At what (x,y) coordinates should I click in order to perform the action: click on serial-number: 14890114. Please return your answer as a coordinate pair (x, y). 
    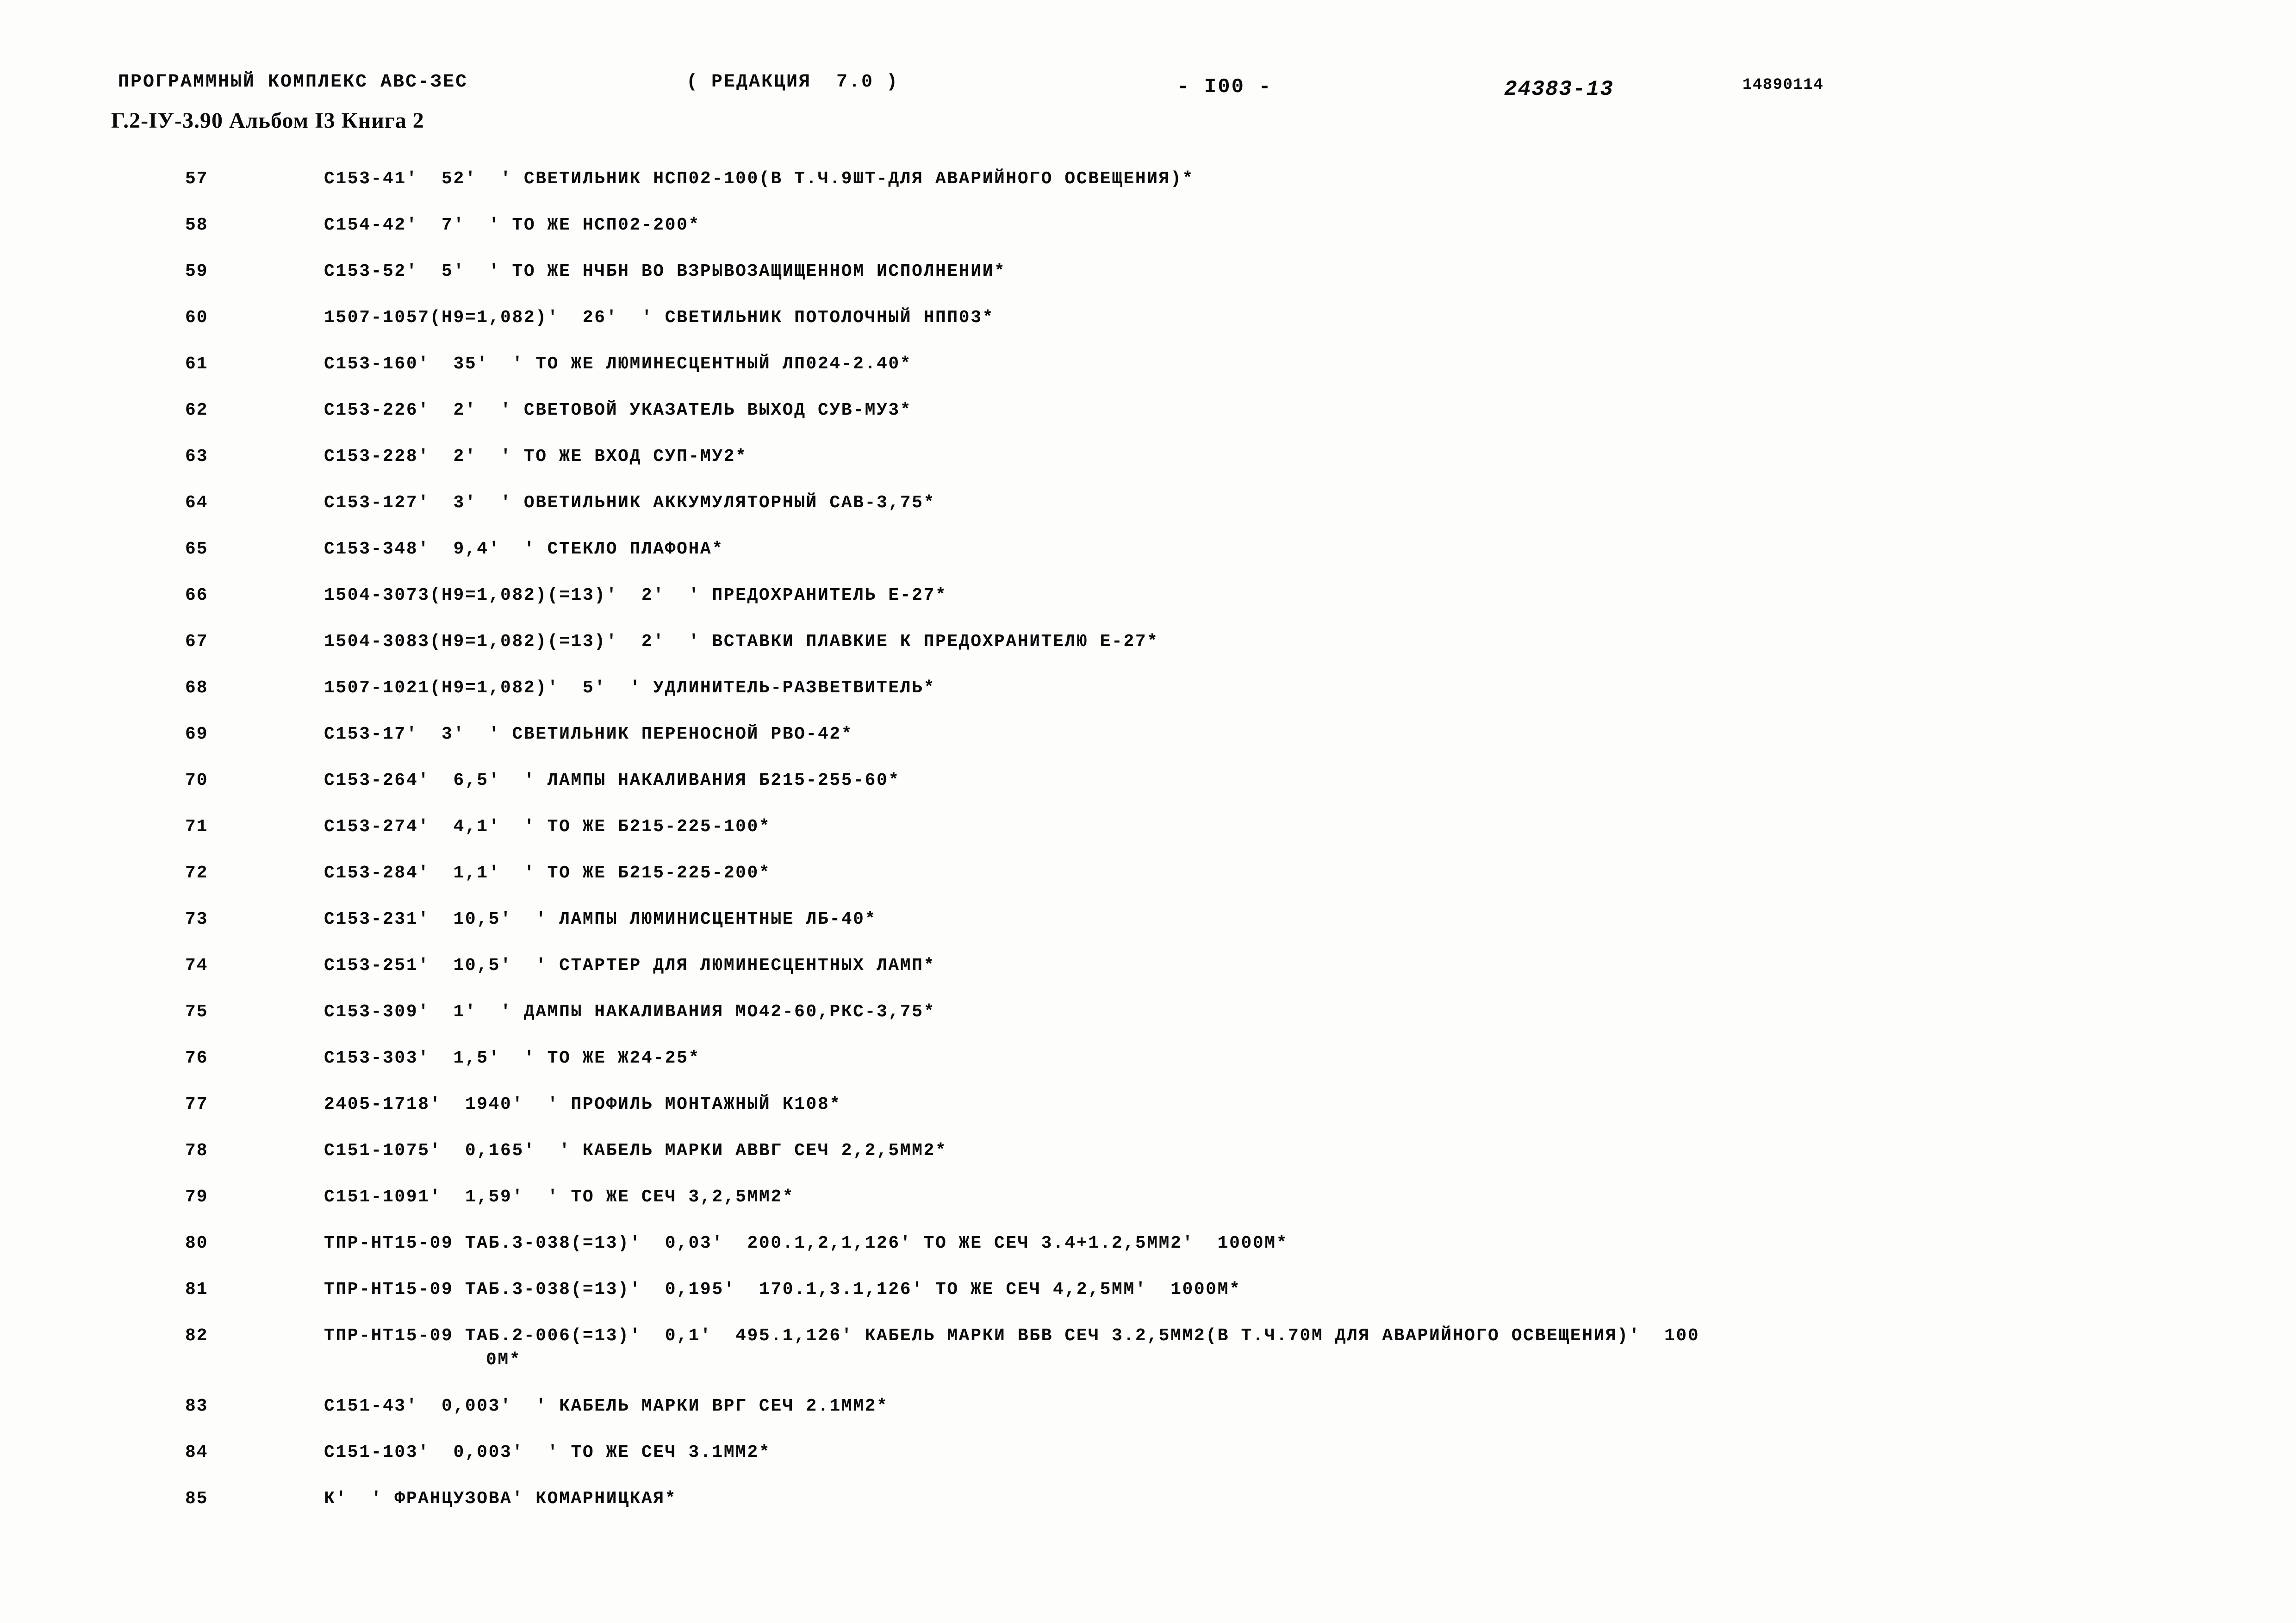
    Looking at the image, I should click on (1783, 85).